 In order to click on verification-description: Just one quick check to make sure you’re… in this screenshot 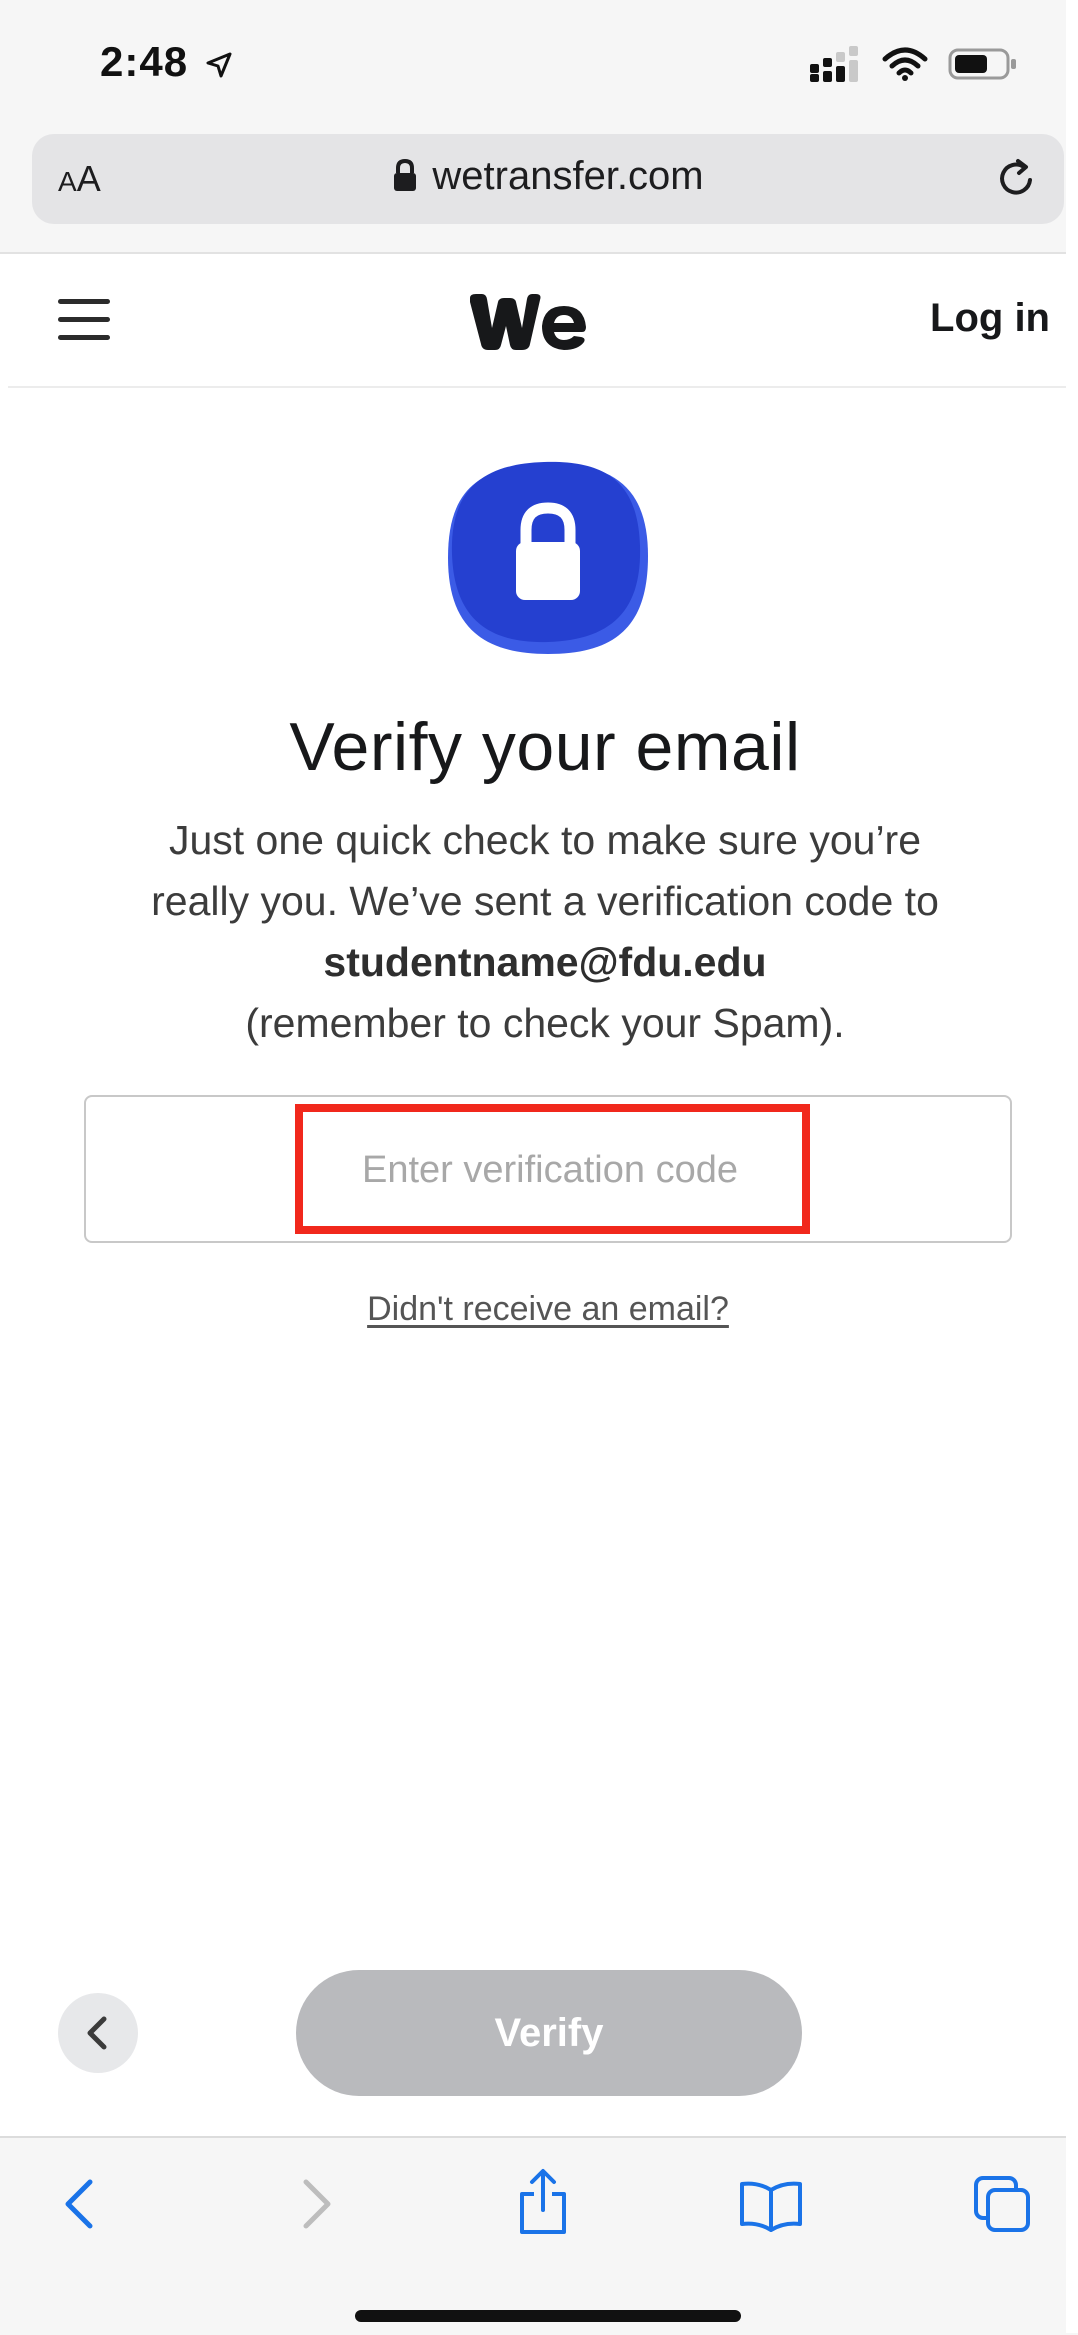, I will do `click(545, 932)`.